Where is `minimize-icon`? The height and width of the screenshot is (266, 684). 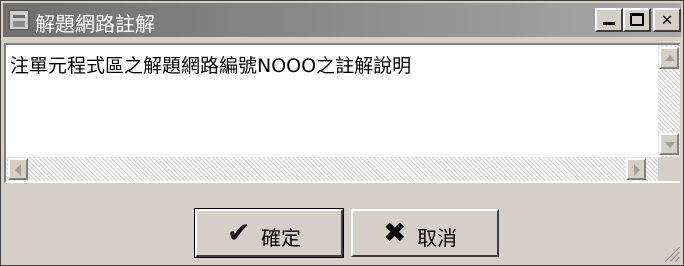 minimize-icon is located at coordinates (609, 23).